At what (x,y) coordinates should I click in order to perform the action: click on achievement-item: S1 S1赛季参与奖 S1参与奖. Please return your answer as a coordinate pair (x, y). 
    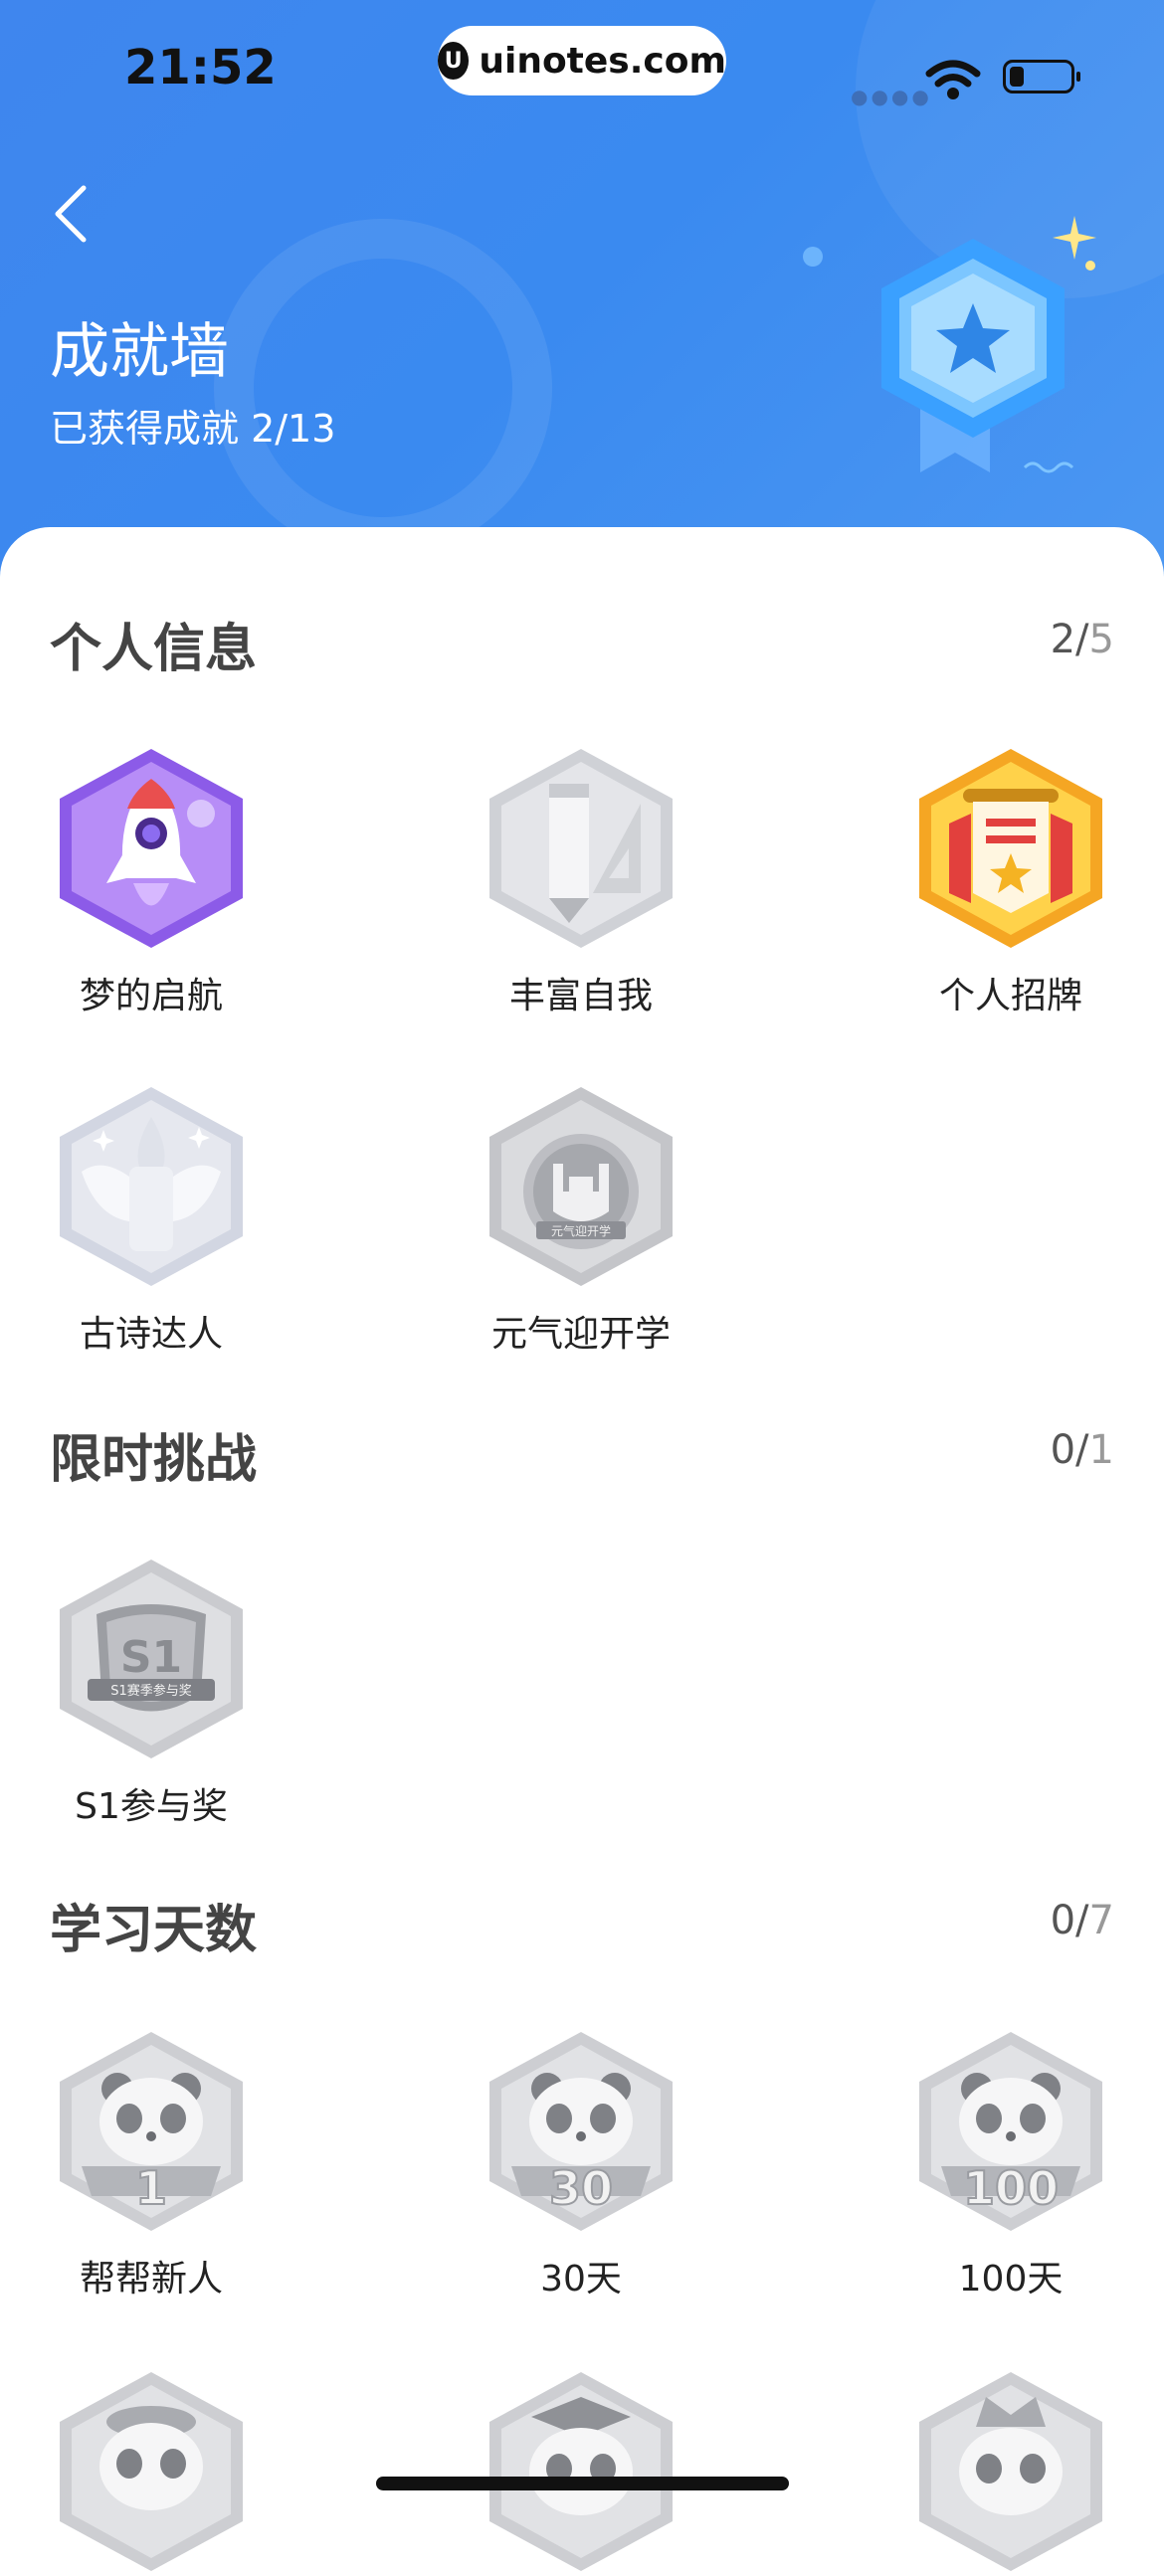
    Looking at the image, I should click on (151, 1692).